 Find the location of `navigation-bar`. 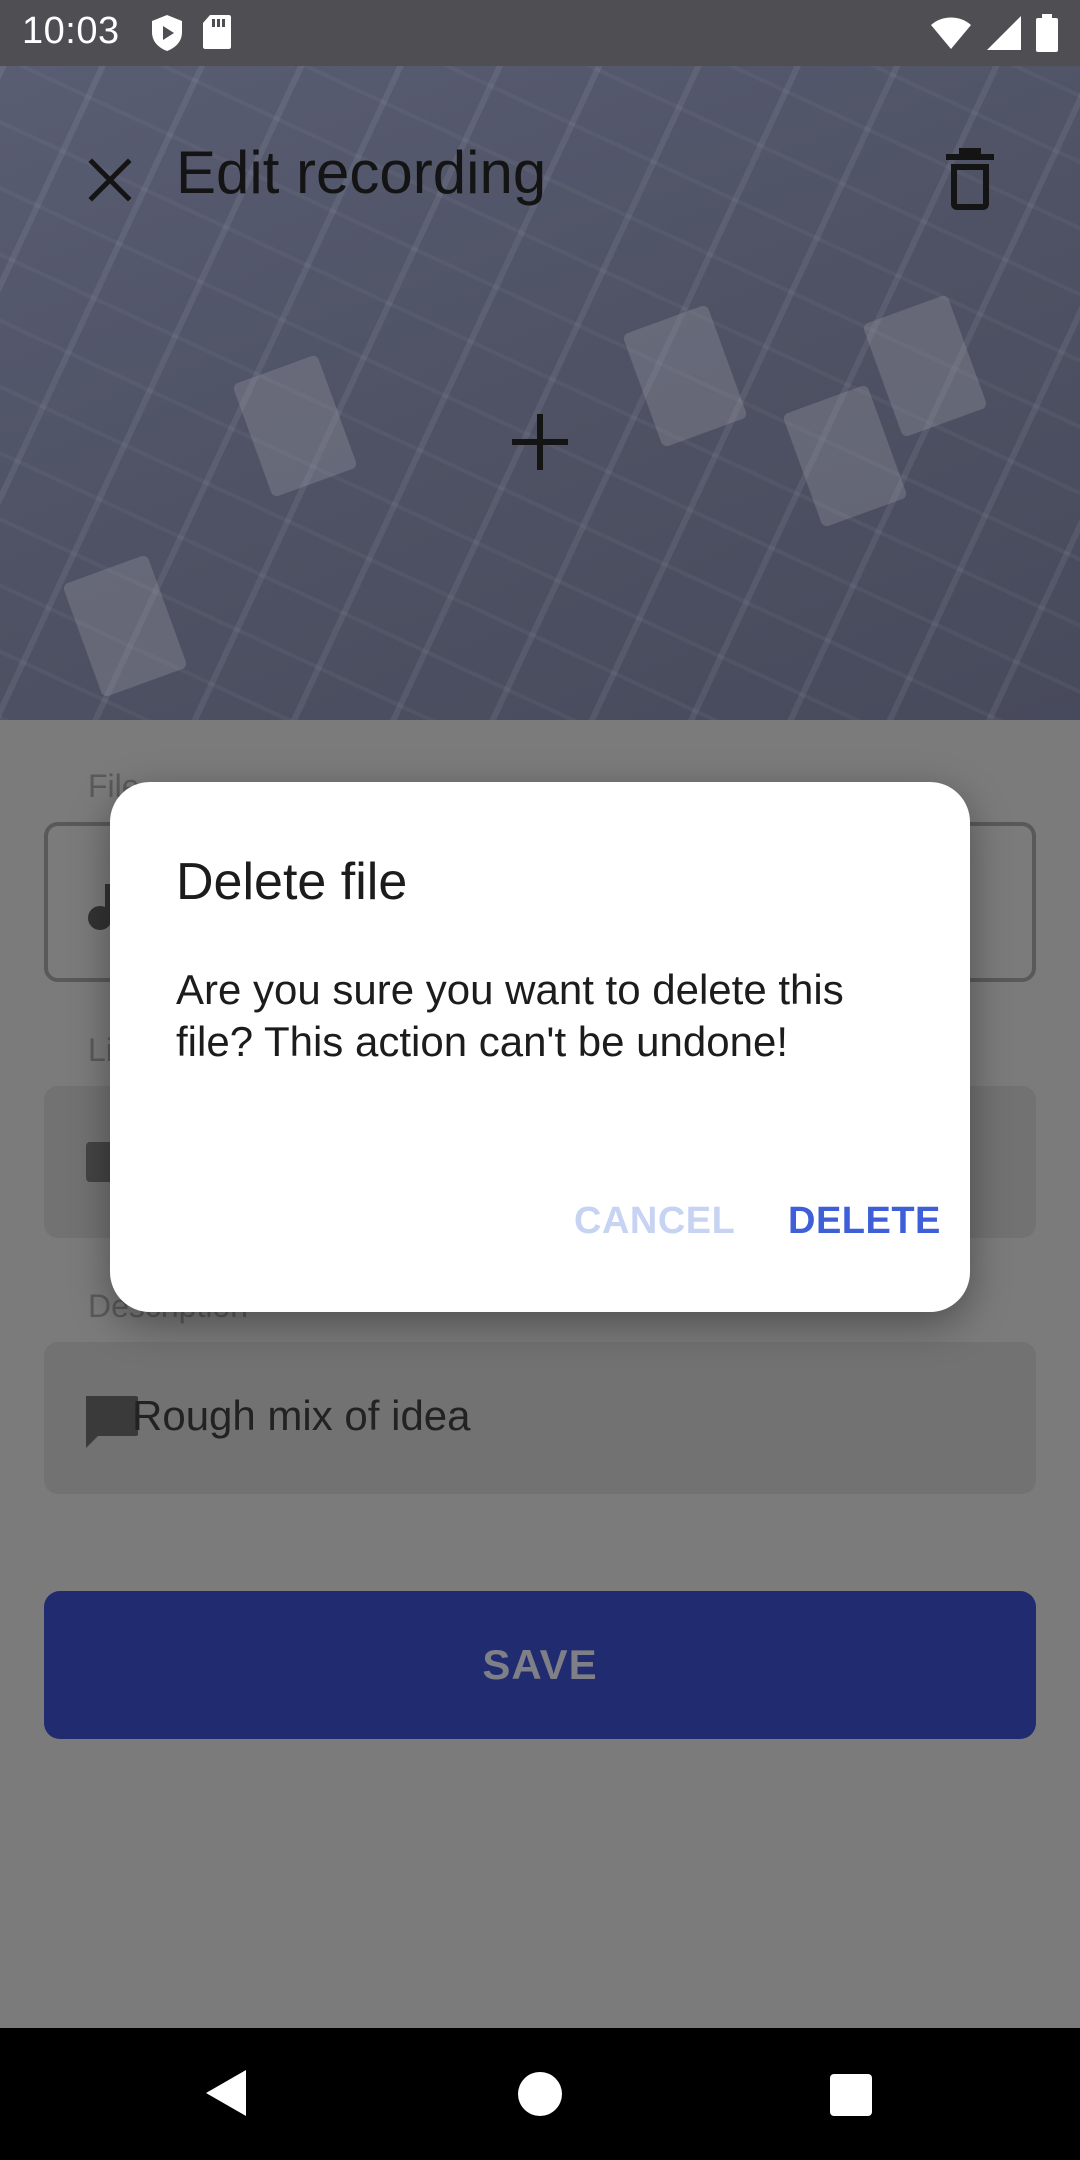

navigation-bar is located at coordinates (540, 2094).